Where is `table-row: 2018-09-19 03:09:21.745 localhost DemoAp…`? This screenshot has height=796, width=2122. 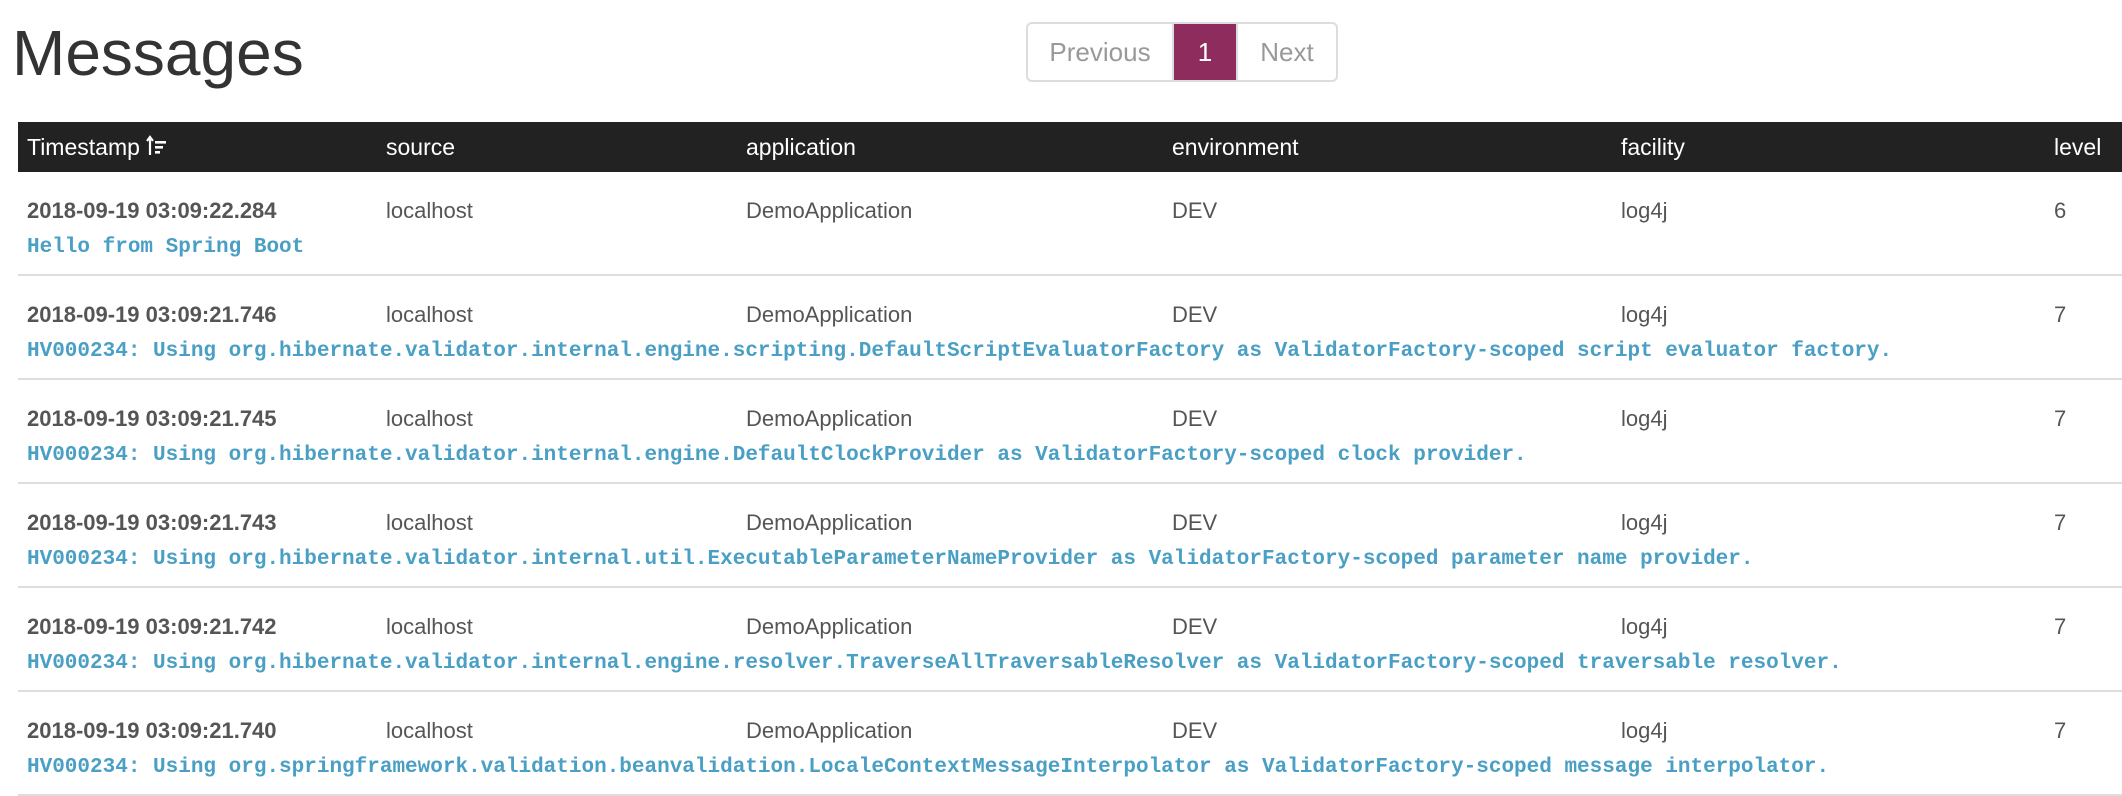 table-row: 2018-09-19 03:09:21.745 localhost DemoAp… is located at coordinates (1070, 432).